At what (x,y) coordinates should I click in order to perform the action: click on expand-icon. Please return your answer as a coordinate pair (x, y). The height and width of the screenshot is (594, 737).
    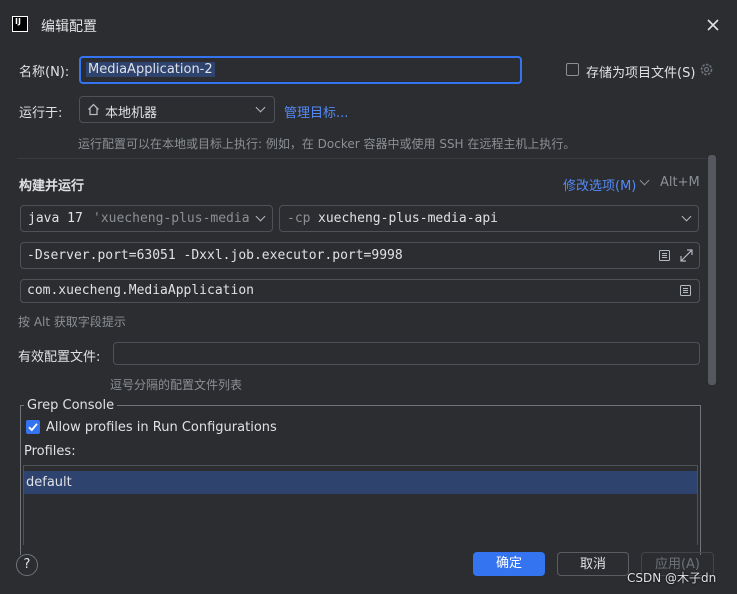
    Looking at the image, I should click on (686, 255).